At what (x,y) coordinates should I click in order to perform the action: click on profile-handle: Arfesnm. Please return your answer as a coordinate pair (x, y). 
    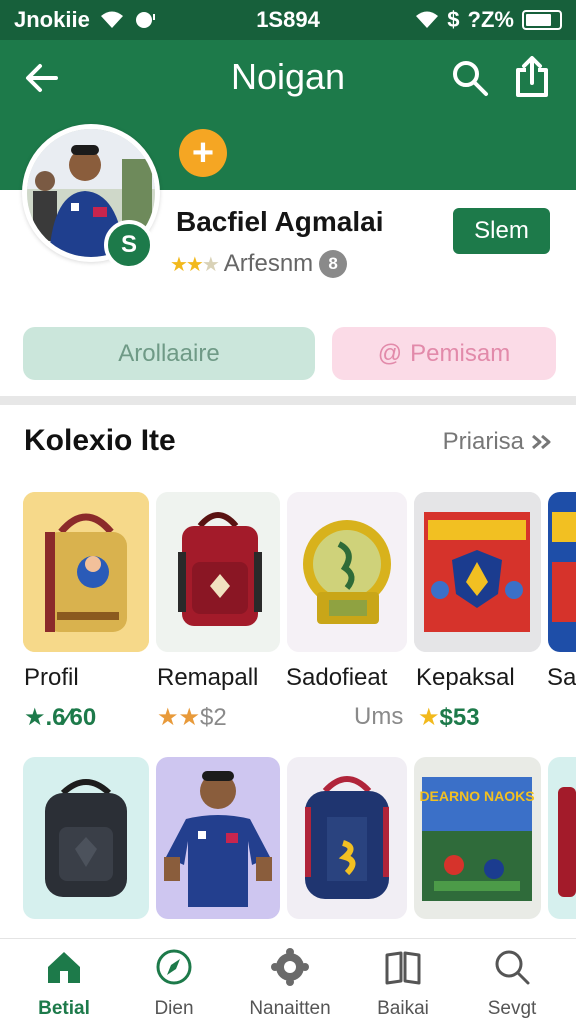
    Looking at the image, I should click on (268, 263).